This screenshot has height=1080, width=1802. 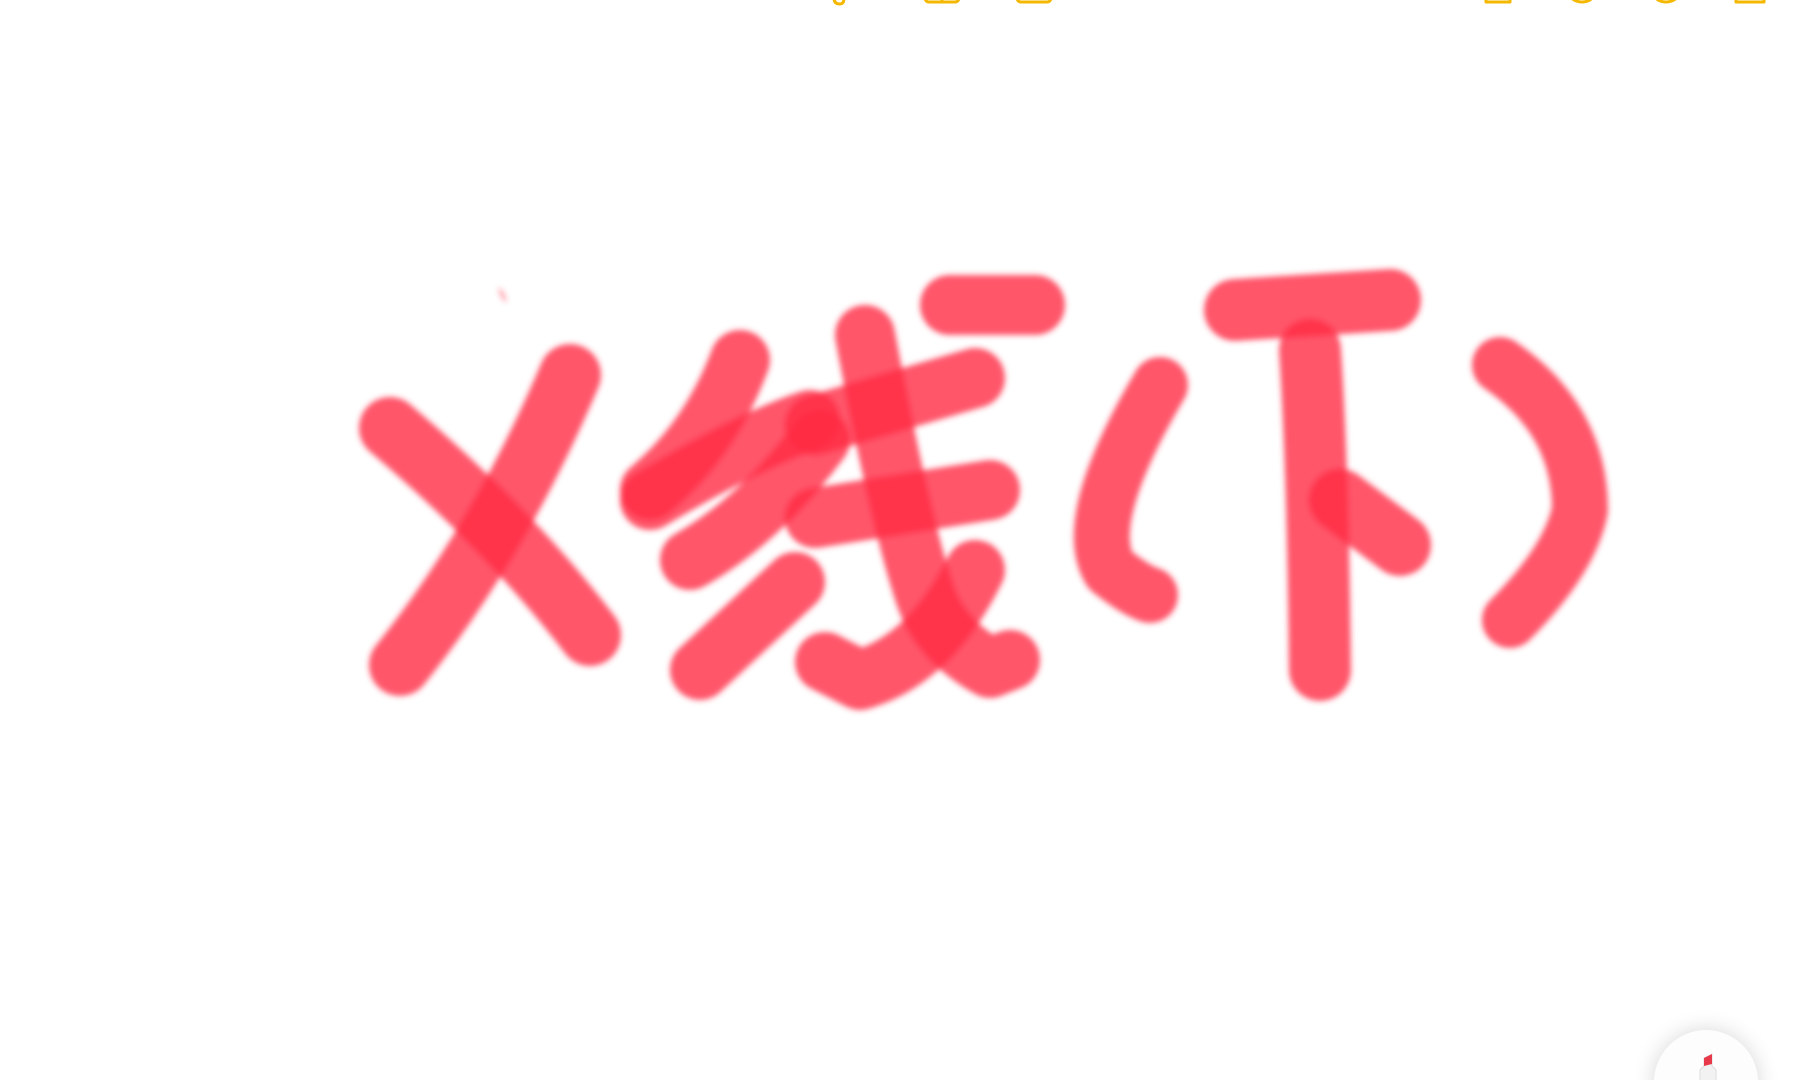 I want to click on stroke-group-x, so click(x=490, y=520).